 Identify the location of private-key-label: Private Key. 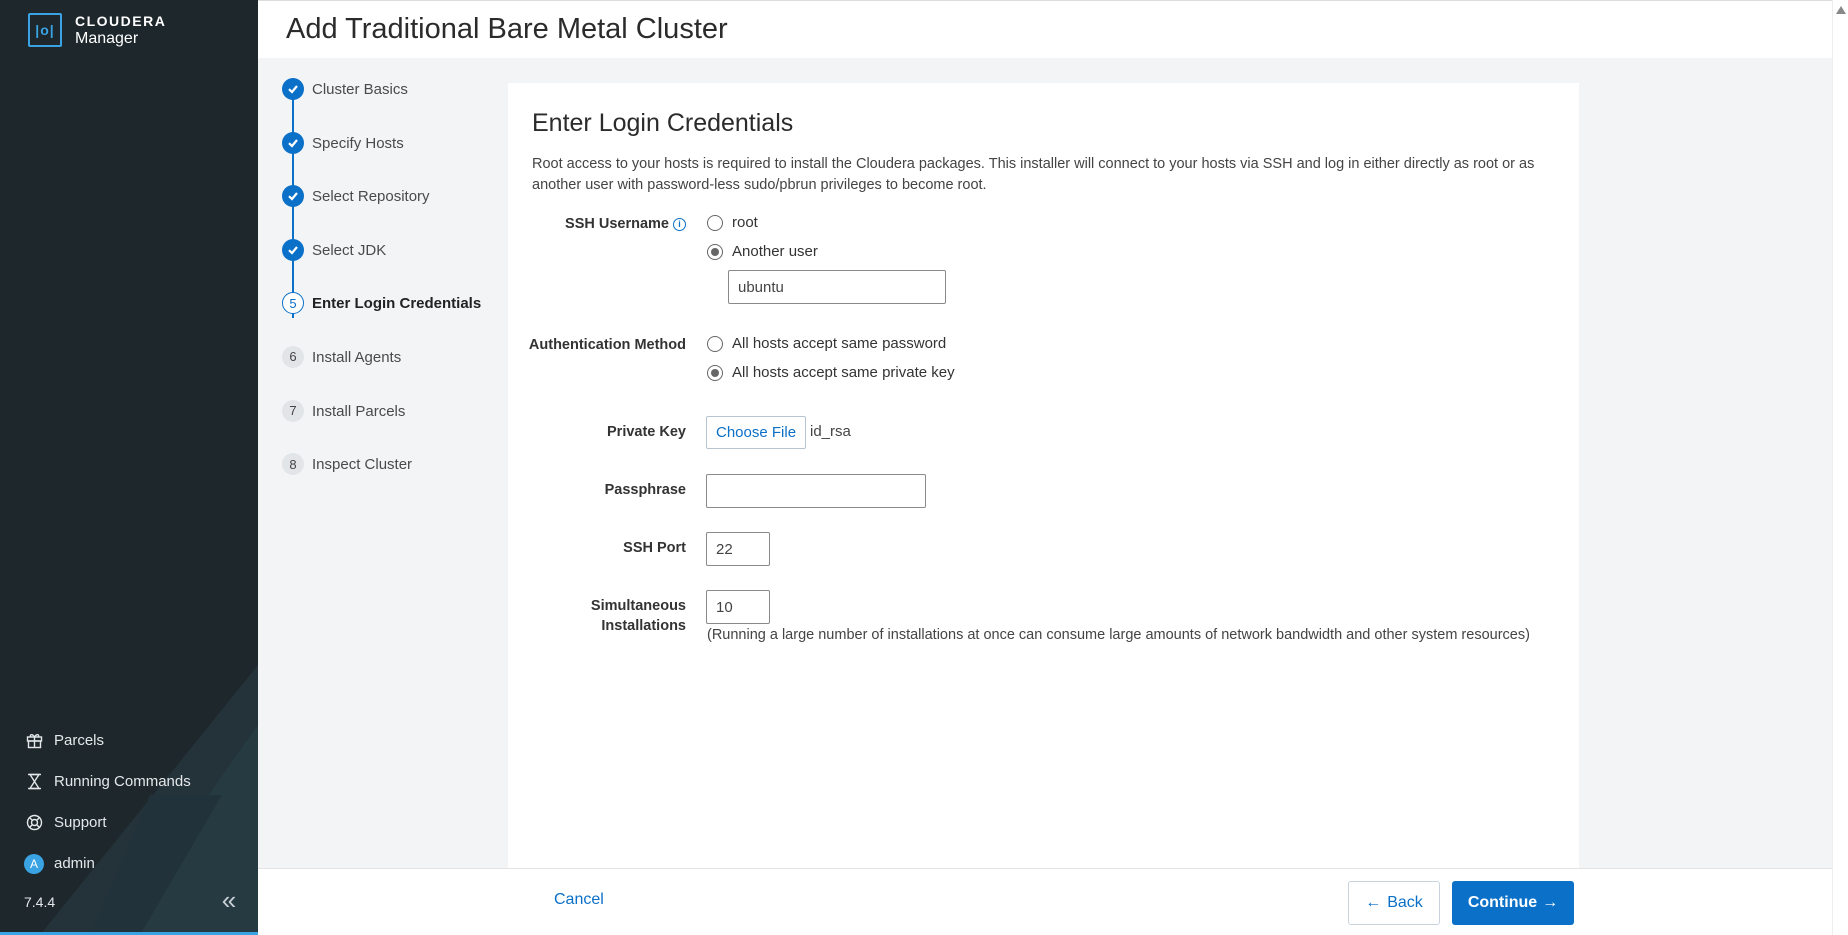
(646, 432).